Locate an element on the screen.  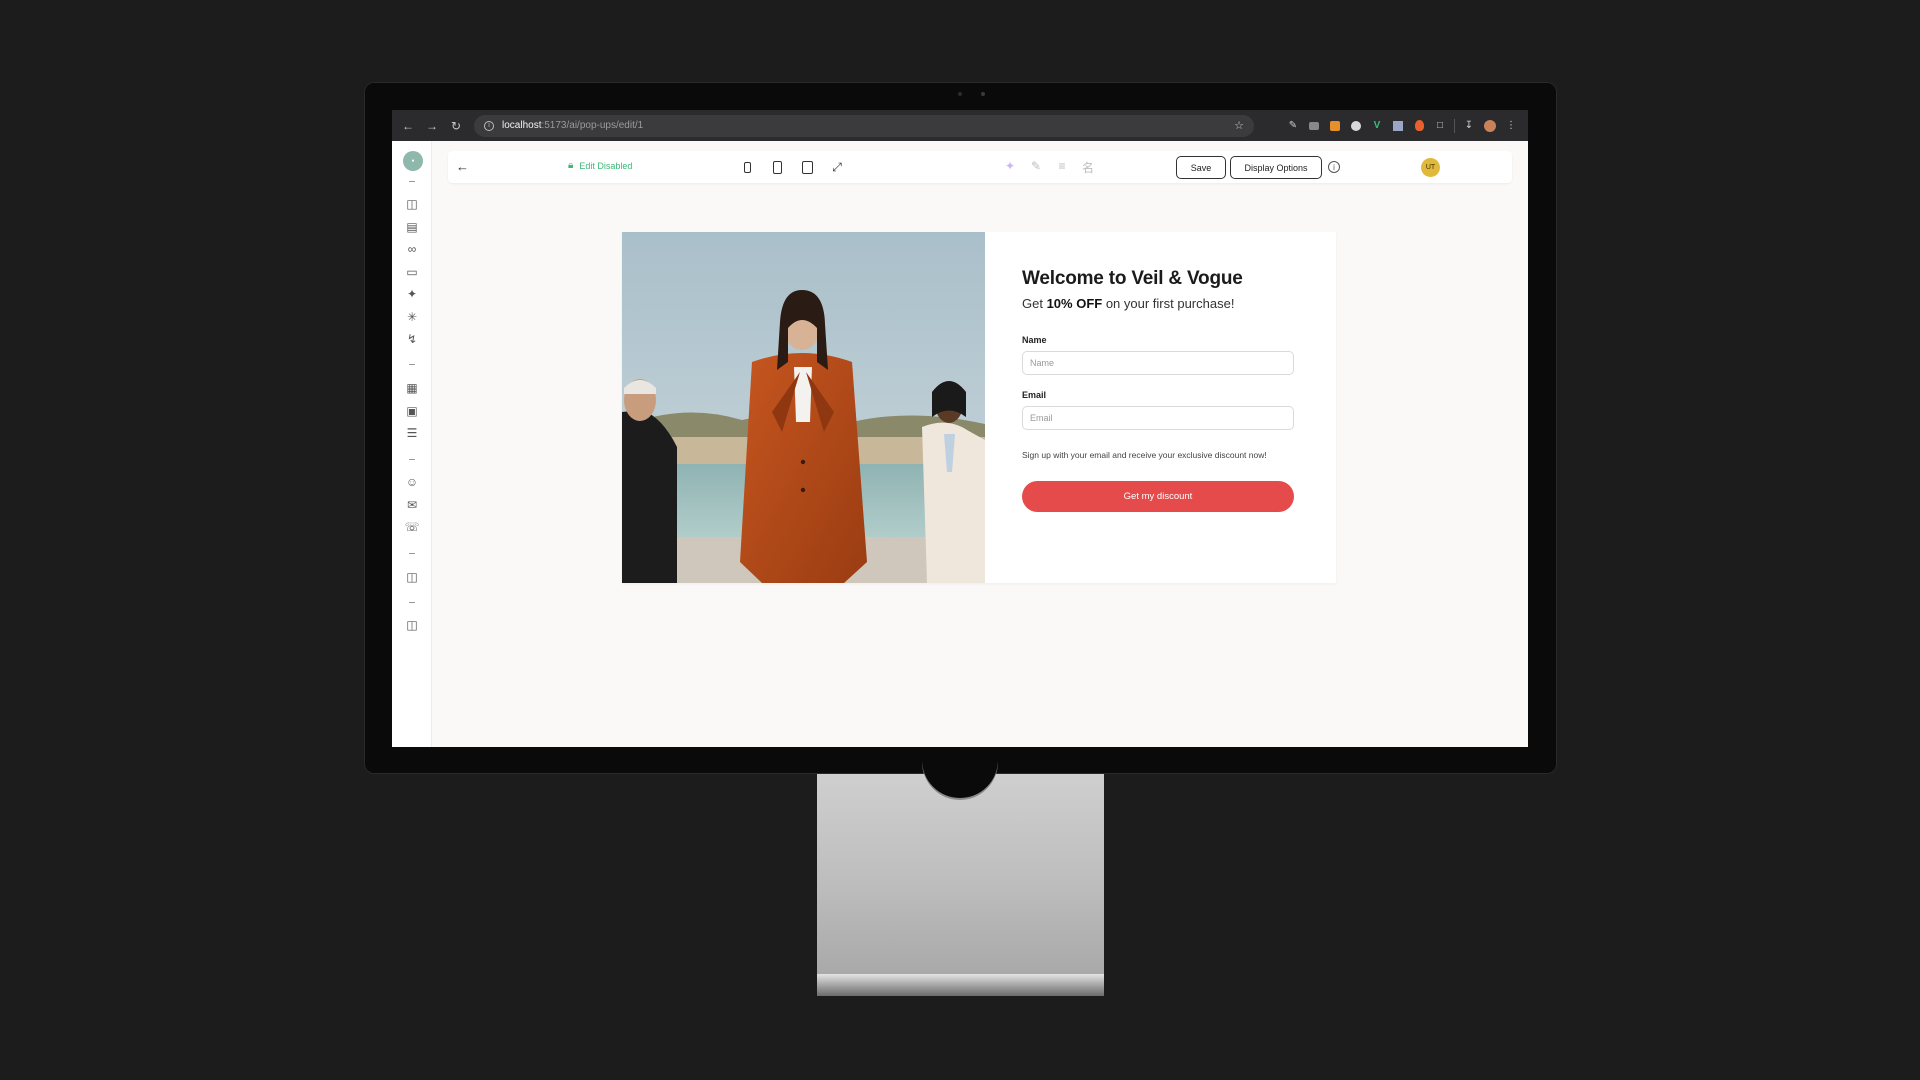
vue-devtools-icon: V is located at coordinates (1377, 126).